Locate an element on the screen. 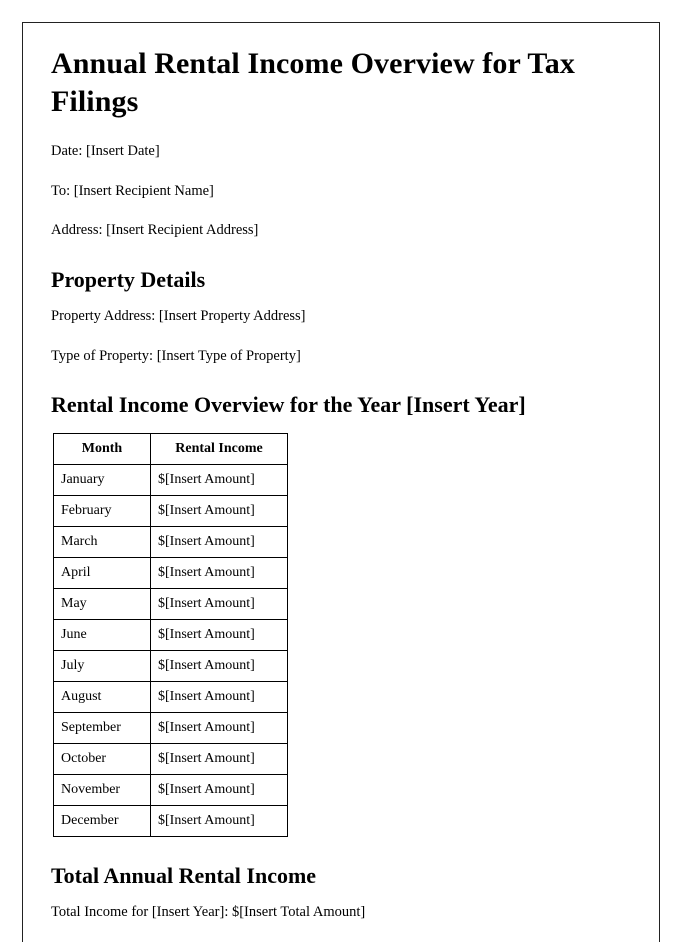 This screenshot has height=942, width=700. cell-month: February is located at coordinates (102, 510).